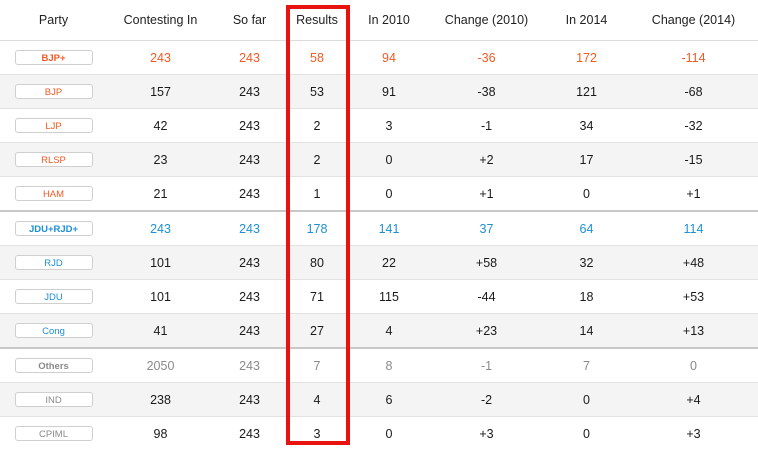  What do you see at coordinates (389, 20) in the screenshot?
I see `column-header-in-2010: In 2010` at bounding box center [389, 20].